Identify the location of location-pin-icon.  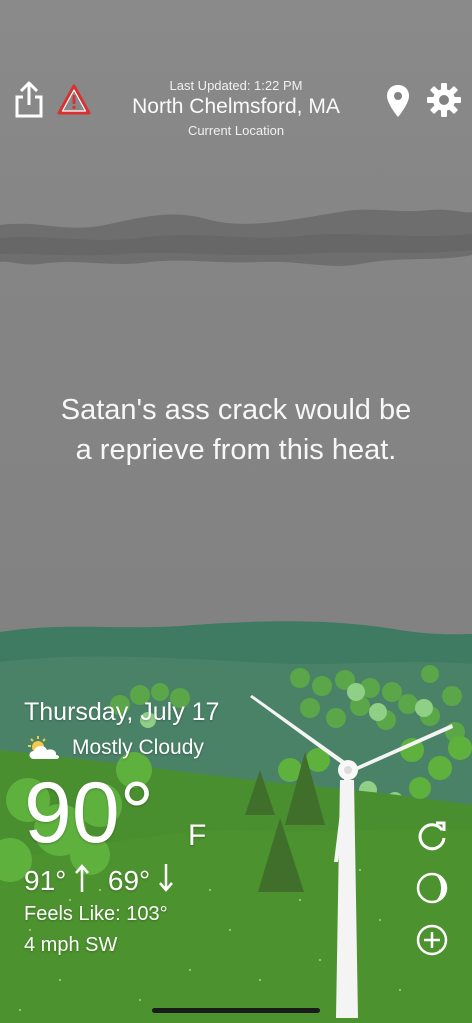
(398, 101).